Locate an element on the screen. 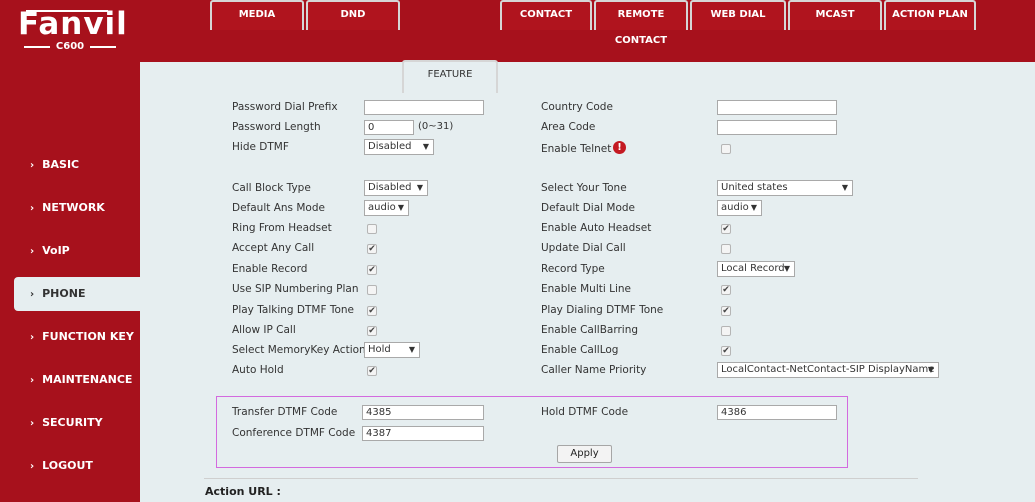  enable-record-label: Enable Record is located at coordinates (270, 269).